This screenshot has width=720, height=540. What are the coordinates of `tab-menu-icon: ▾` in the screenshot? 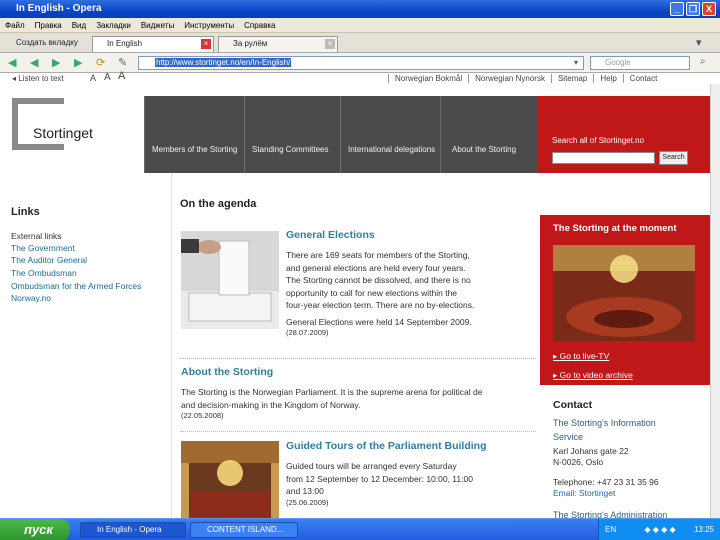 It's located at (699, 42).